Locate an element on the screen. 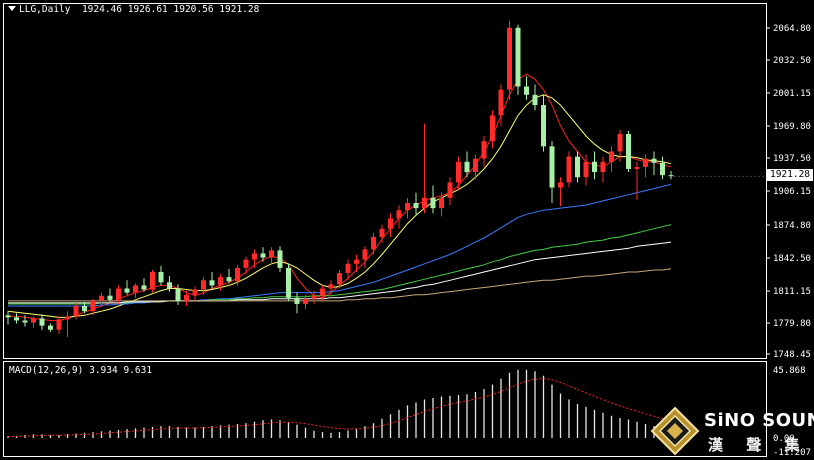 The image size is (814, 460). macd-signal-value: 9.631 is located at coordinates (138, 370).